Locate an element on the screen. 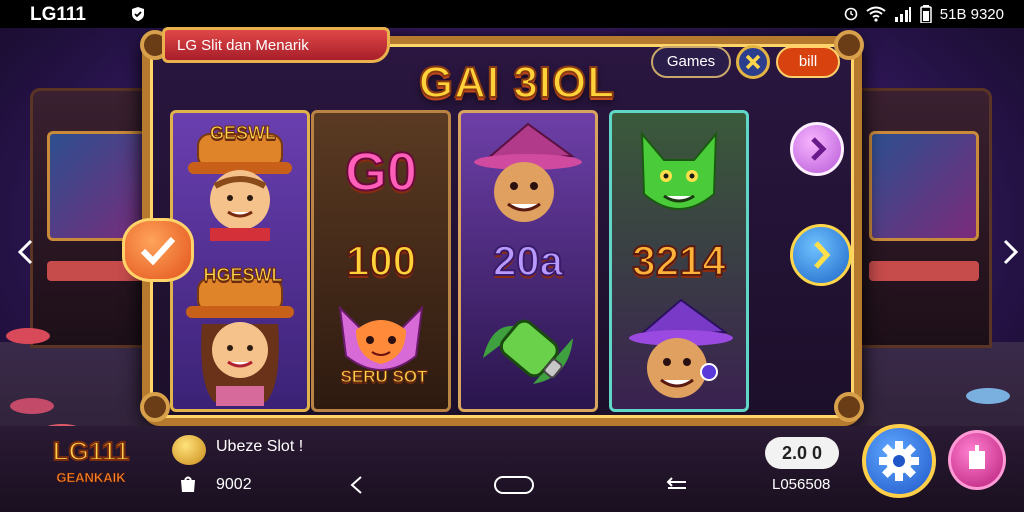 Image resolution: width=1024 pixels, height=512 pixels. games-button: Games is located at coordinates (691, 62).